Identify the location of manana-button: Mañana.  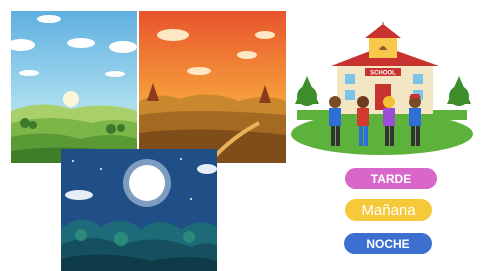
(388, 210).